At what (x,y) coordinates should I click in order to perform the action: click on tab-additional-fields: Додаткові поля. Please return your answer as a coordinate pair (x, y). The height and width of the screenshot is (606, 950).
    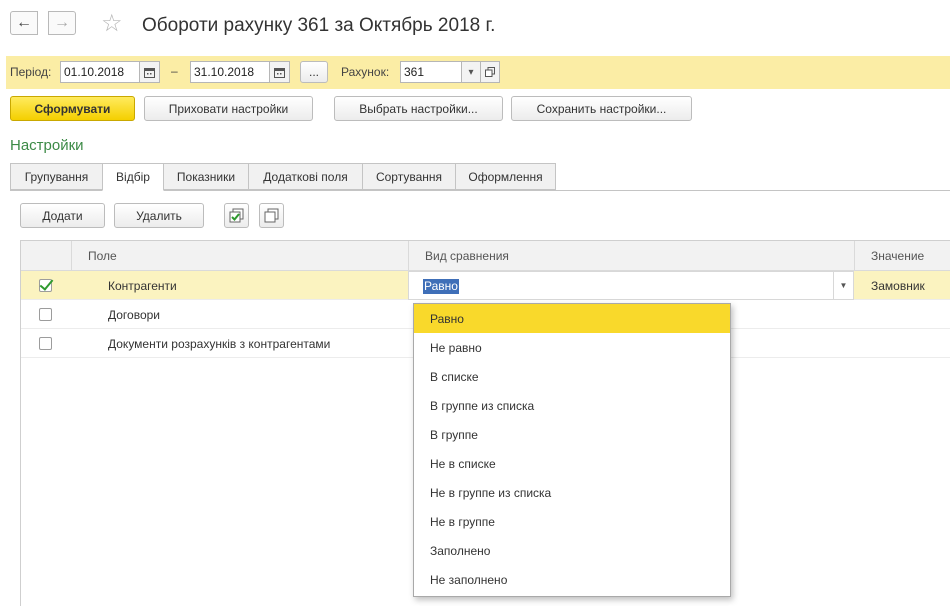
    Looking at the image, I should click on (305, 176).